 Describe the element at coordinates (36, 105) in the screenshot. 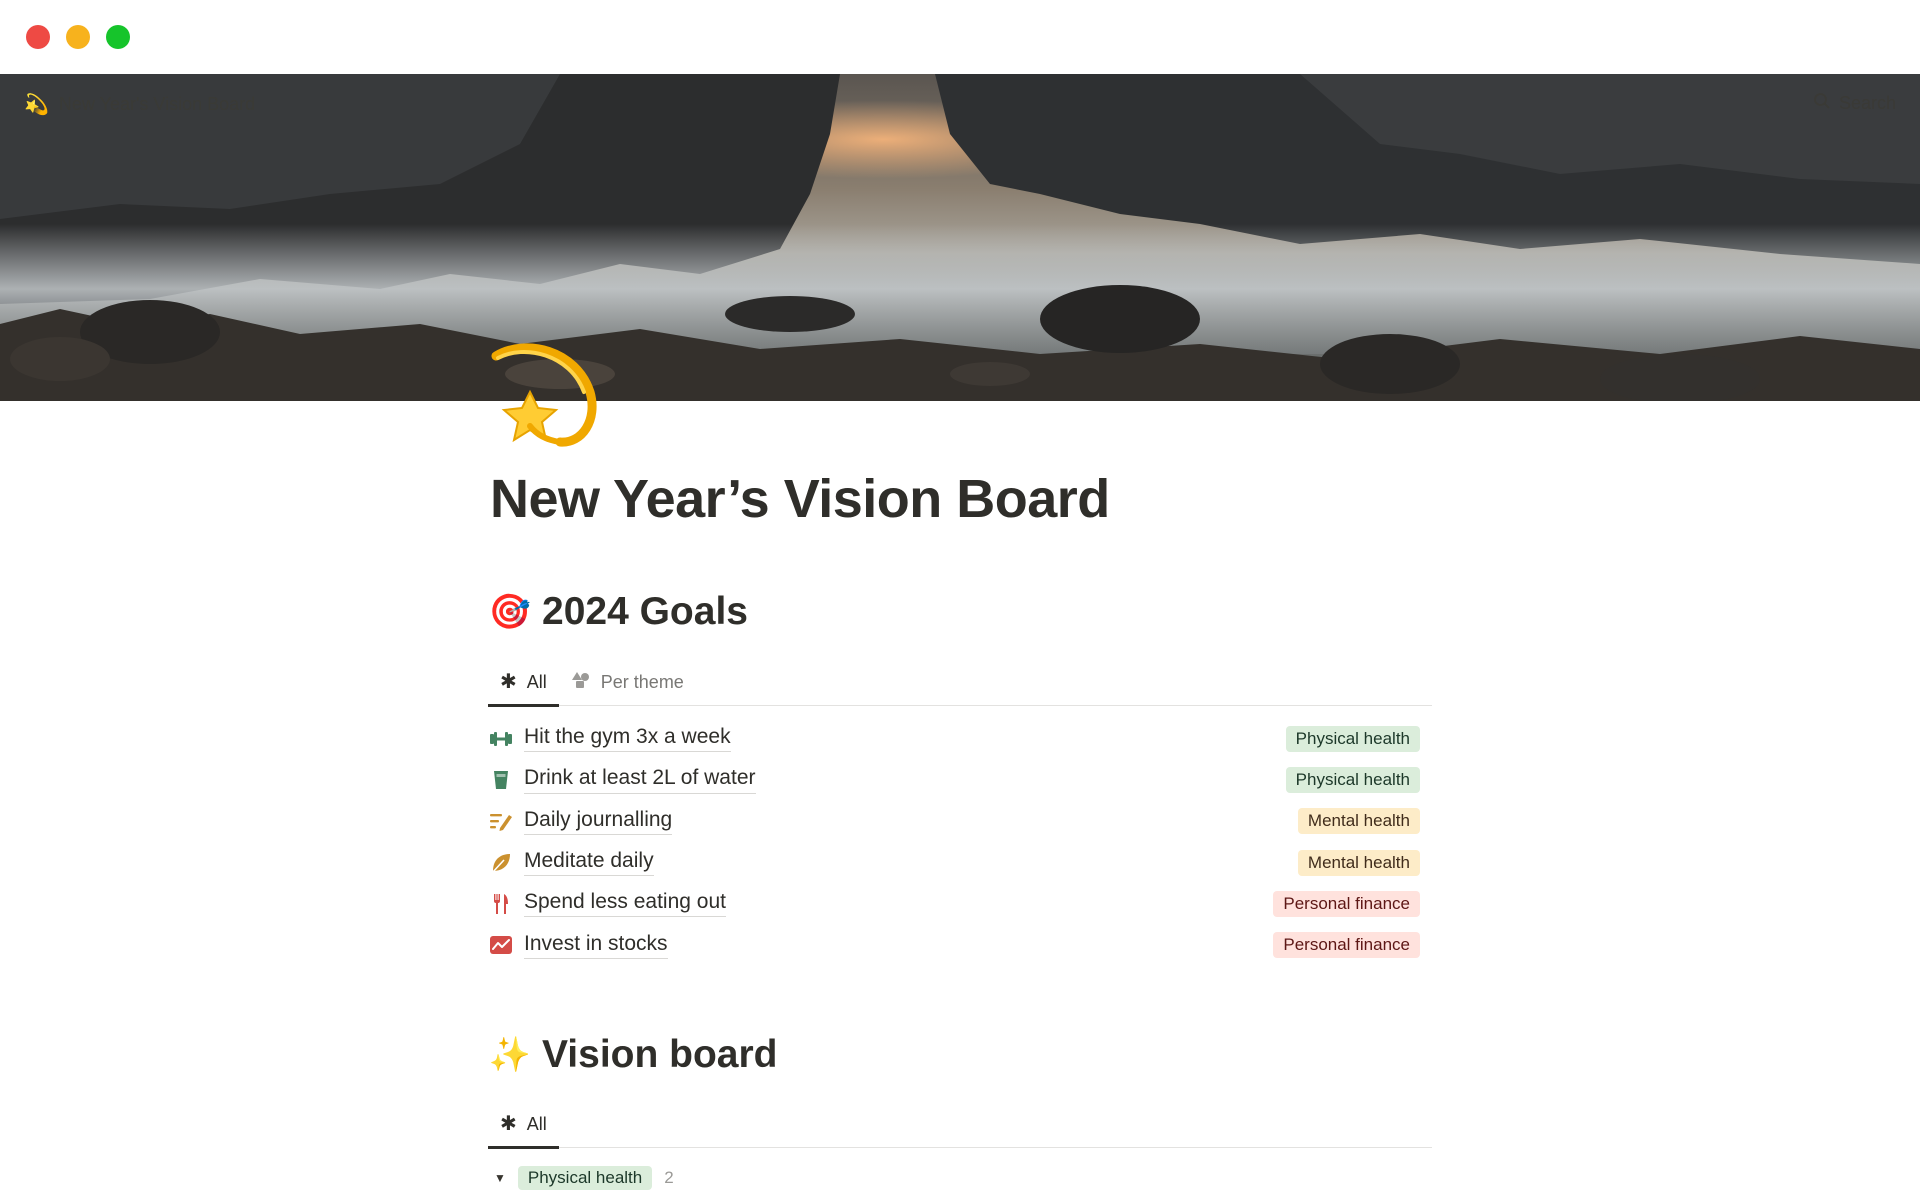

I see `page-icon-small: 💫` at that location.